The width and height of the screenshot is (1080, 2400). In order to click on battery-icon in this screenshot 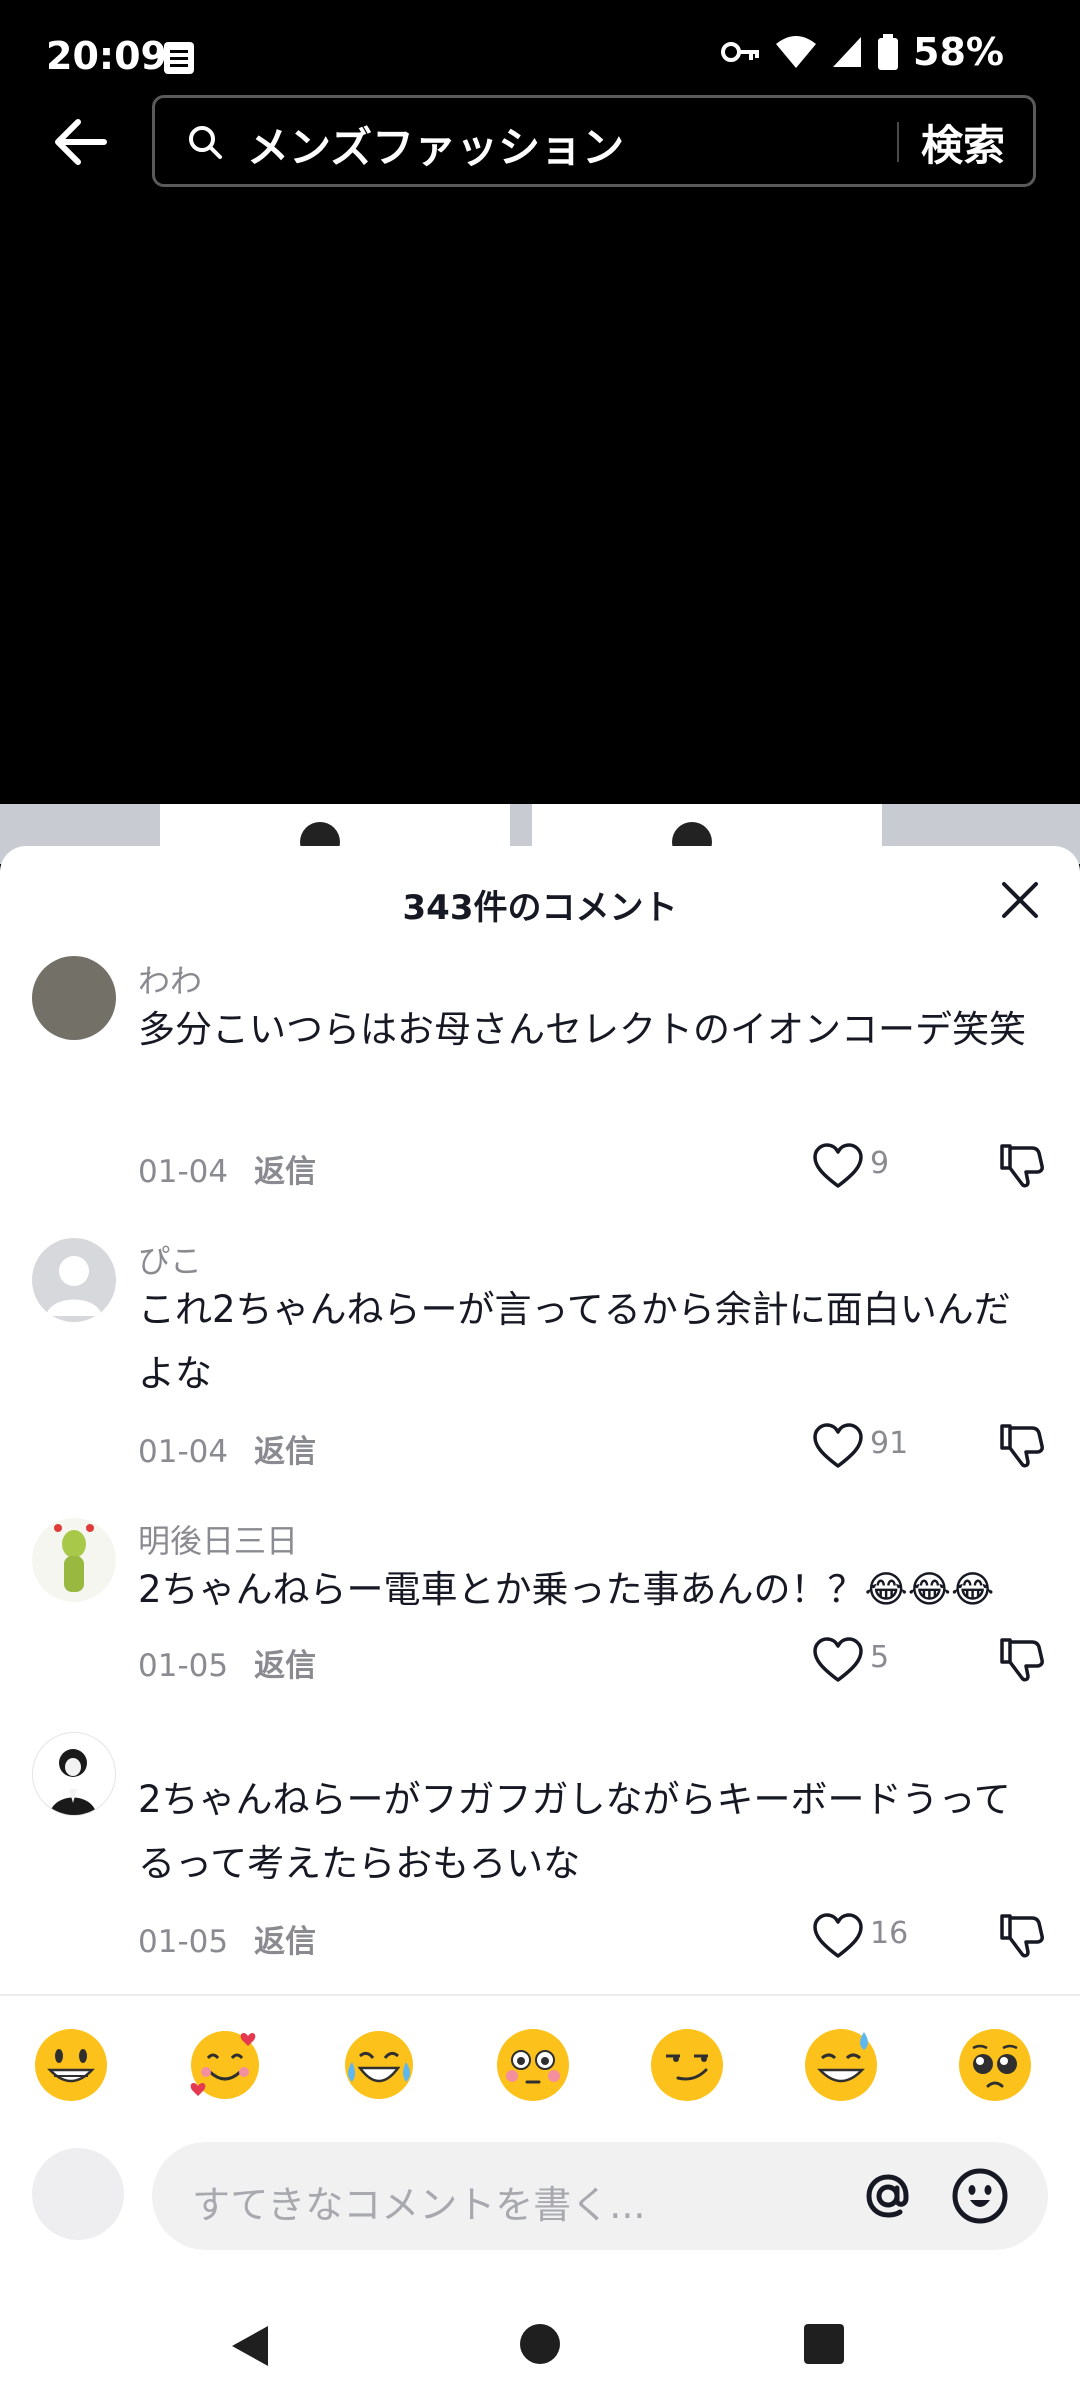, I will do `click(888, 52)`.